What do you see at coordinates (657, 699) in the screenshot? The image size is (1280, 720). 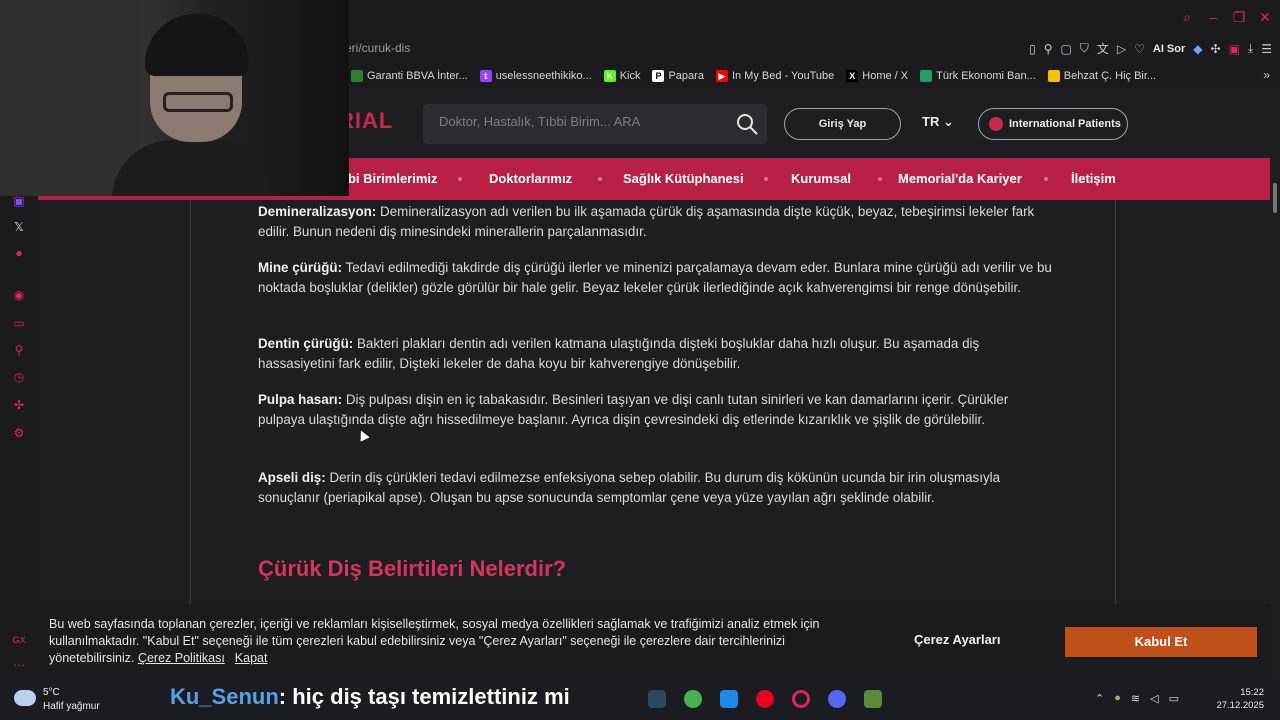 I see `steam-icon` at bounding box center [657, 699].